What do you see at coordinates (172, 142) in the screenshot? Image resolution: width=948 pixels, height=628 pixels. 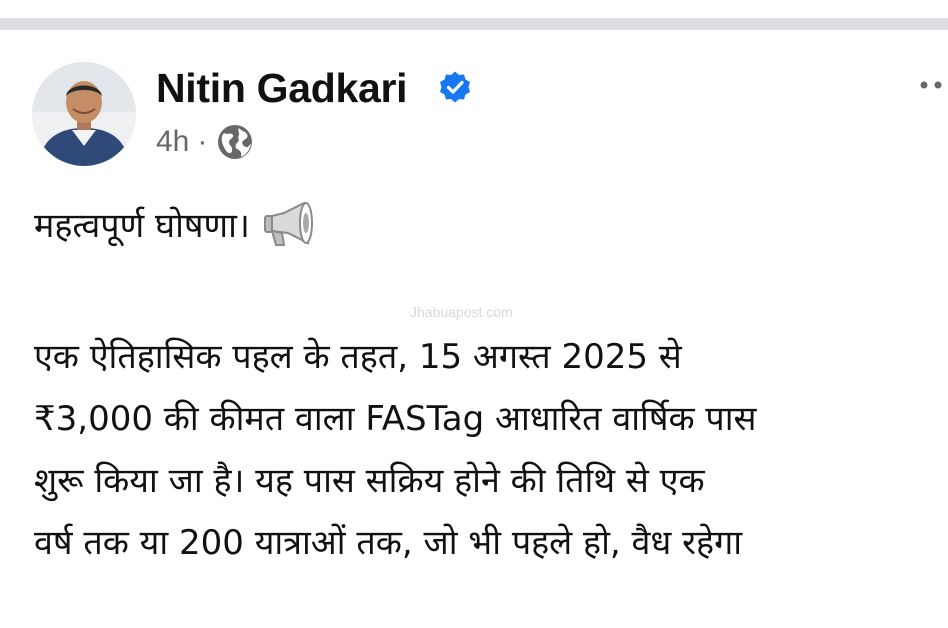 I see `post-time: 4h` at bounding box center [172, 142].